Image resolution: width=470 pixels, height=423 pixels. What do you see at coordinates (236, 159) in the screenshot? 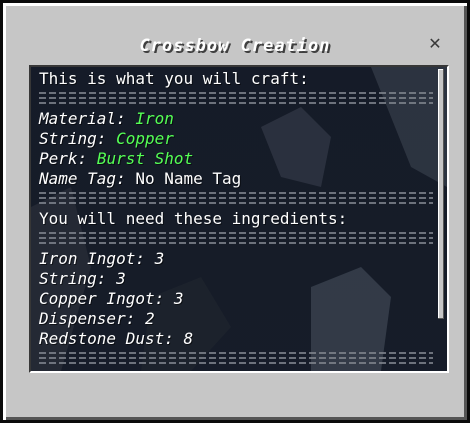
I see `field-perk: Perk: Burst Shot` at bounding box center [236, 159].